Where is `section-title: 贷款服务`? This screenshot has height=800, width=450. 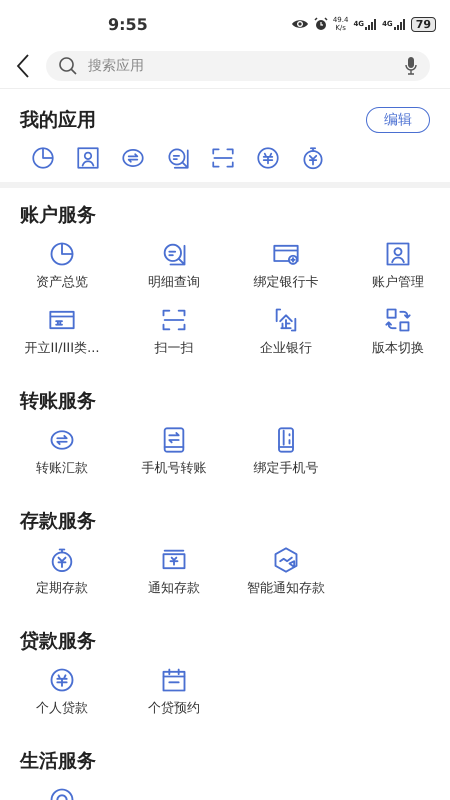 section-title: 贷款服务 is located at coordinates (57, 641).